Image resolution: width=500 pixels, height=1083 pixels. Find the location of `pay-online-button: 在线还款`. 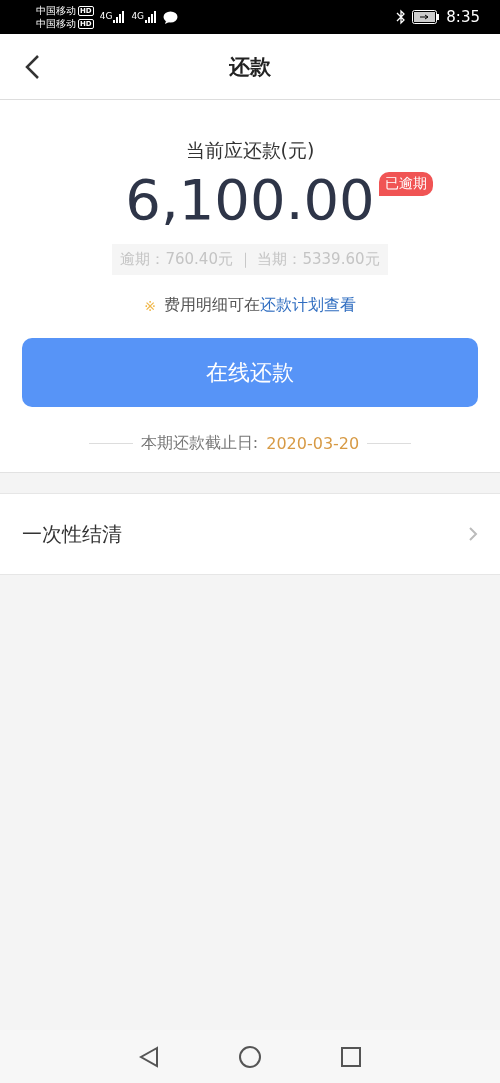

pay-online-button: 在线还款 is located at coordinates (250, 372).